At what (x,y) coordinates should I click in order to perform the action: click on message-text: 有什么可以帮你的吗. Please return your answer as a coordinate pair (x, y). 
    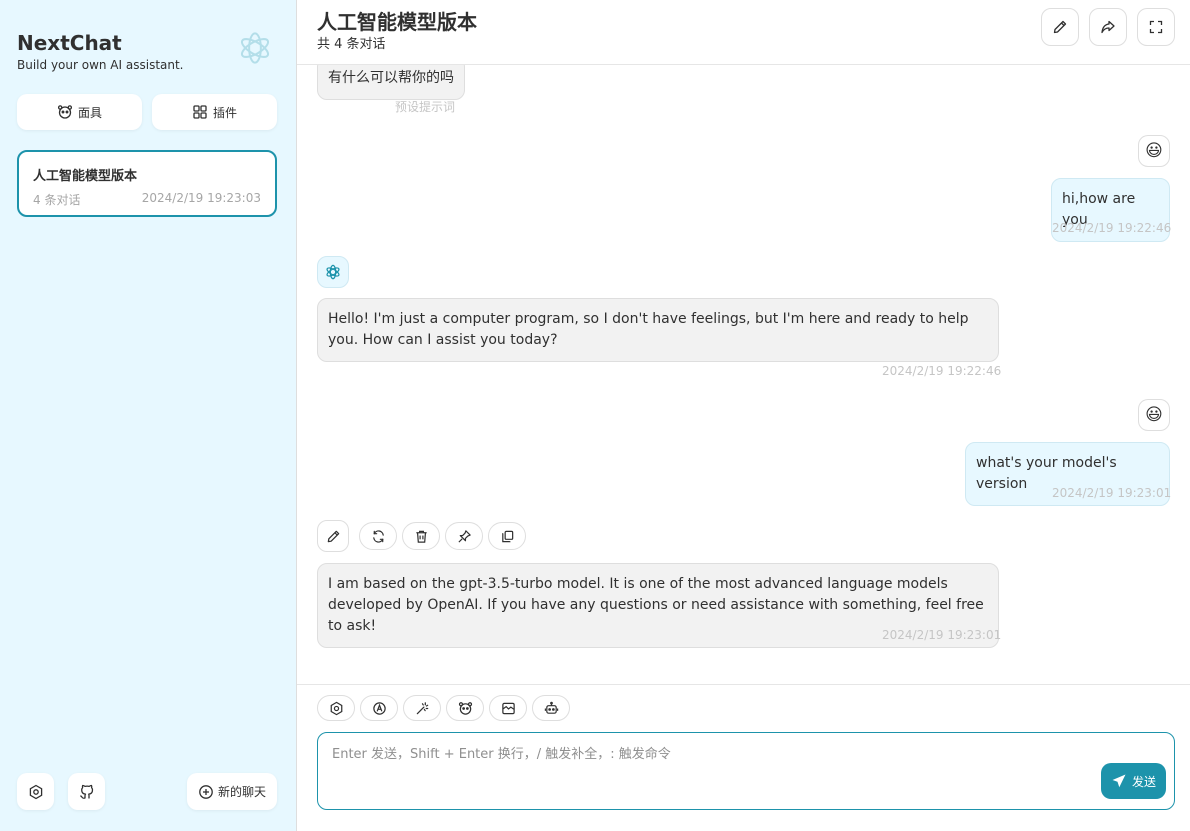
    Looking at the image, I should click on (391, 78).